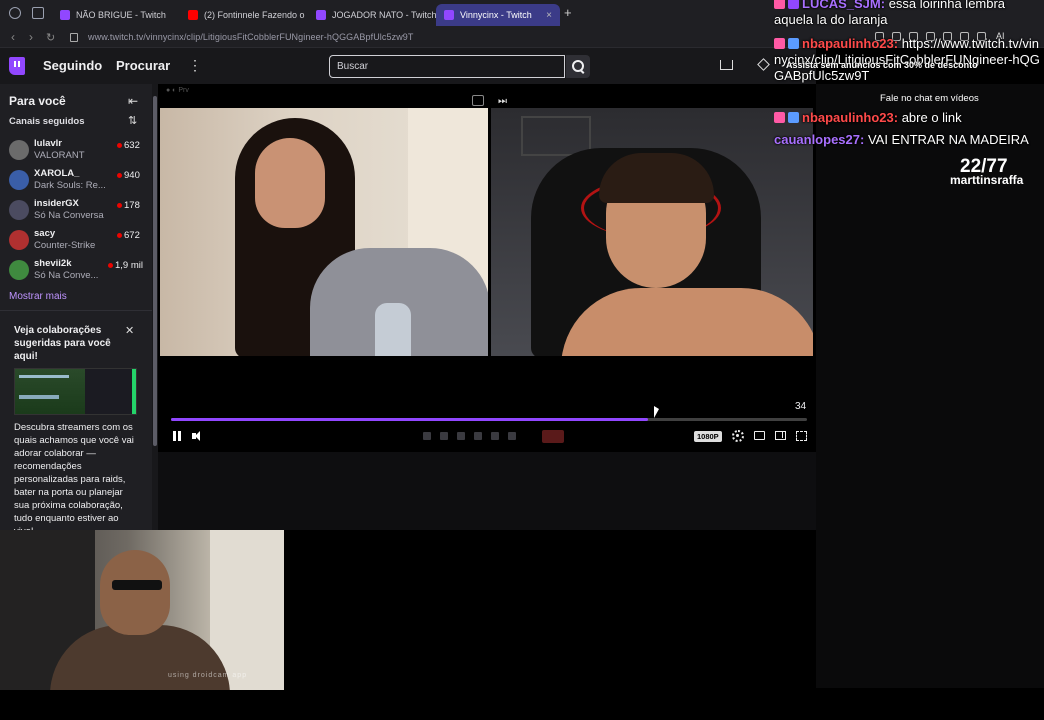 This screenshot has height=720, width=1044. What do you see at coordinates (726, 65) in the screenshot?
I see `prime-crown-icon` at bounding box center [726, 65].